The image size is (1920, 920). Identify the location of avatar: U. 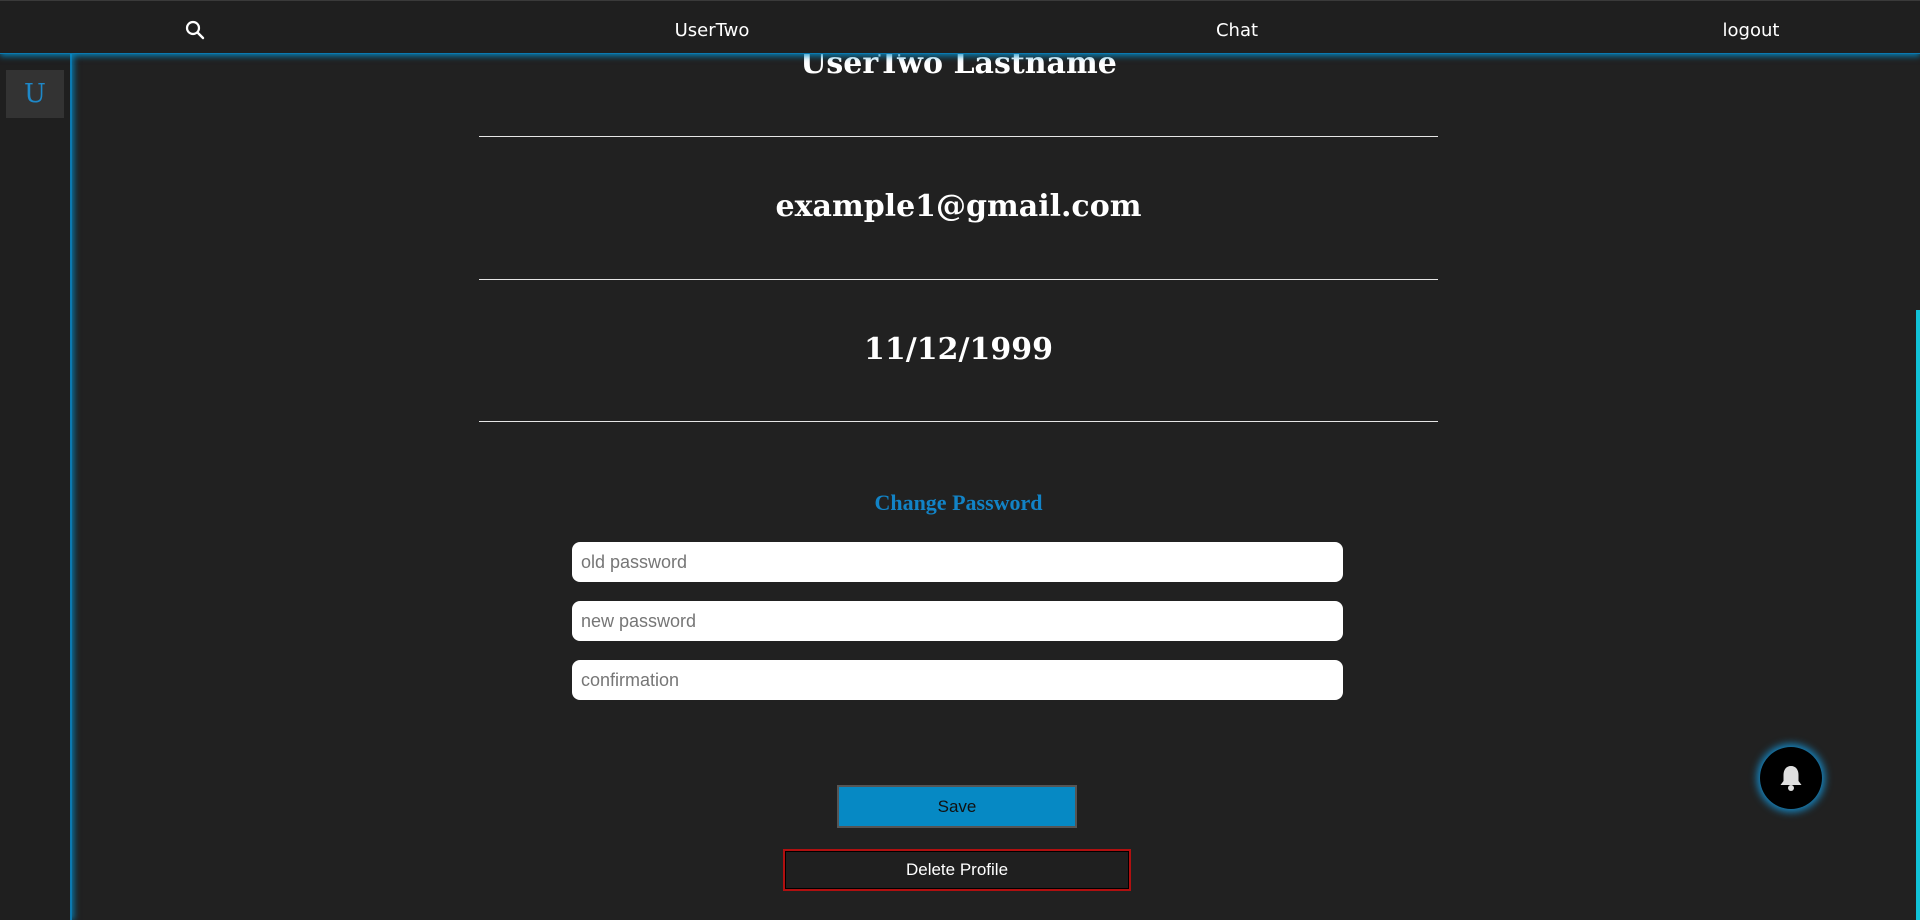
(35, 94).